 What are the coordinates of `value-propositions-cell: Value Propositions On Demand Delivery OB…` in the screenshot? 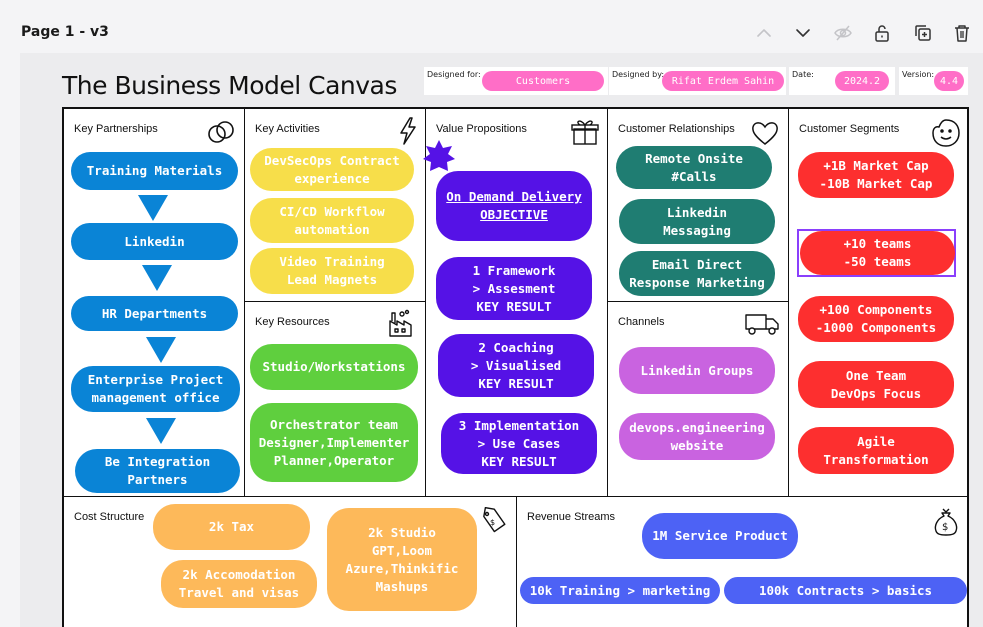 It's located at (515, 303).